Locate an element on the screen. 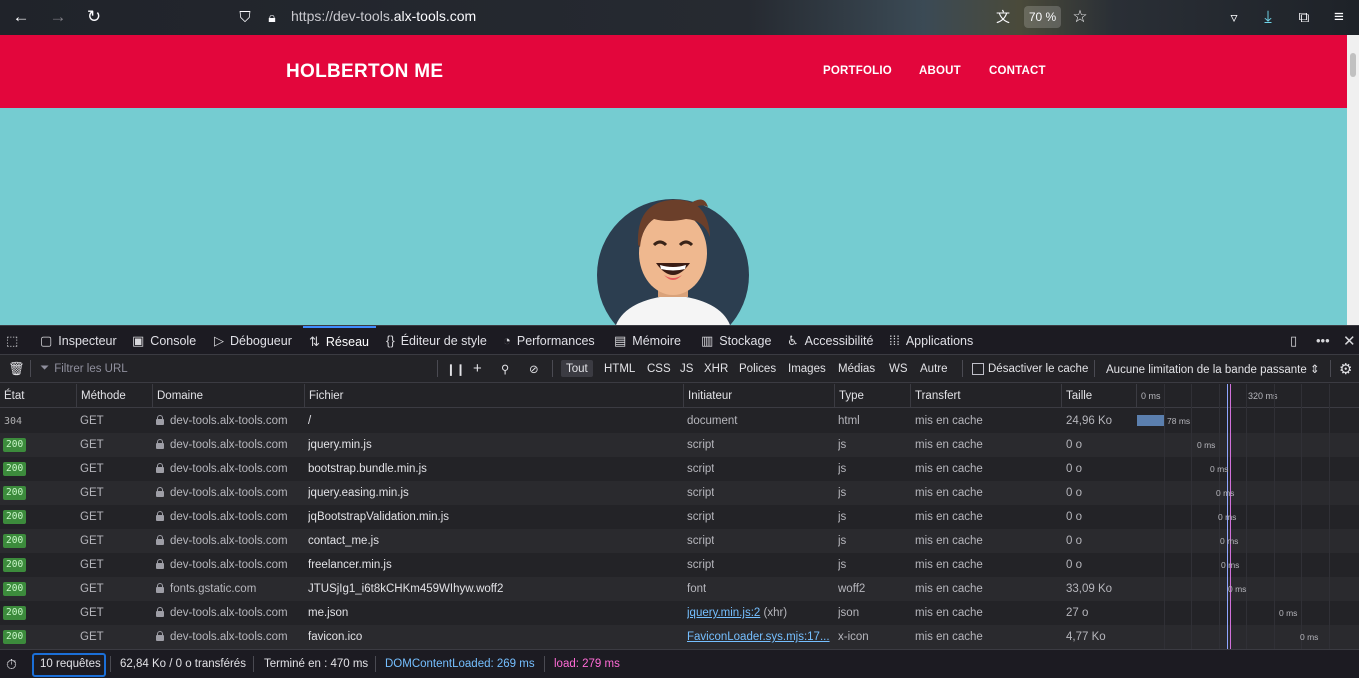  back-arrow-icon: ← is located at coordinates (21, 17).